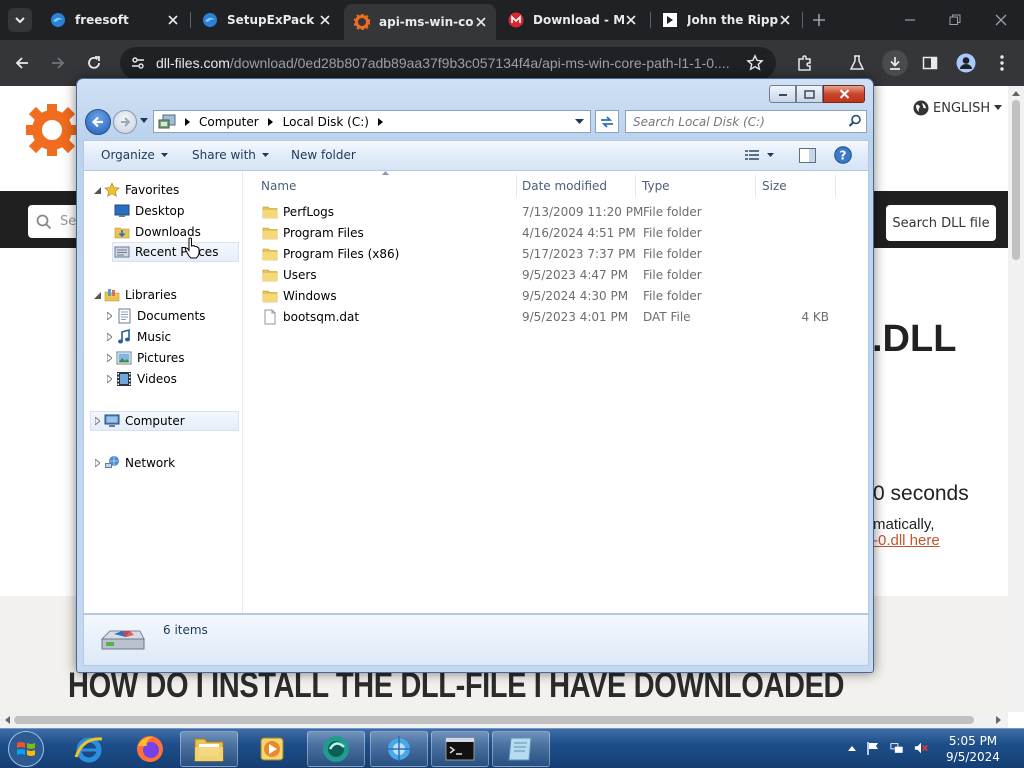 This screenshot has width=1024, height=768. What do you see at coordinates (941, 223) in the screenshot?
I see `search-dll-button: Search DLL file` at bounding box center [941, 223].